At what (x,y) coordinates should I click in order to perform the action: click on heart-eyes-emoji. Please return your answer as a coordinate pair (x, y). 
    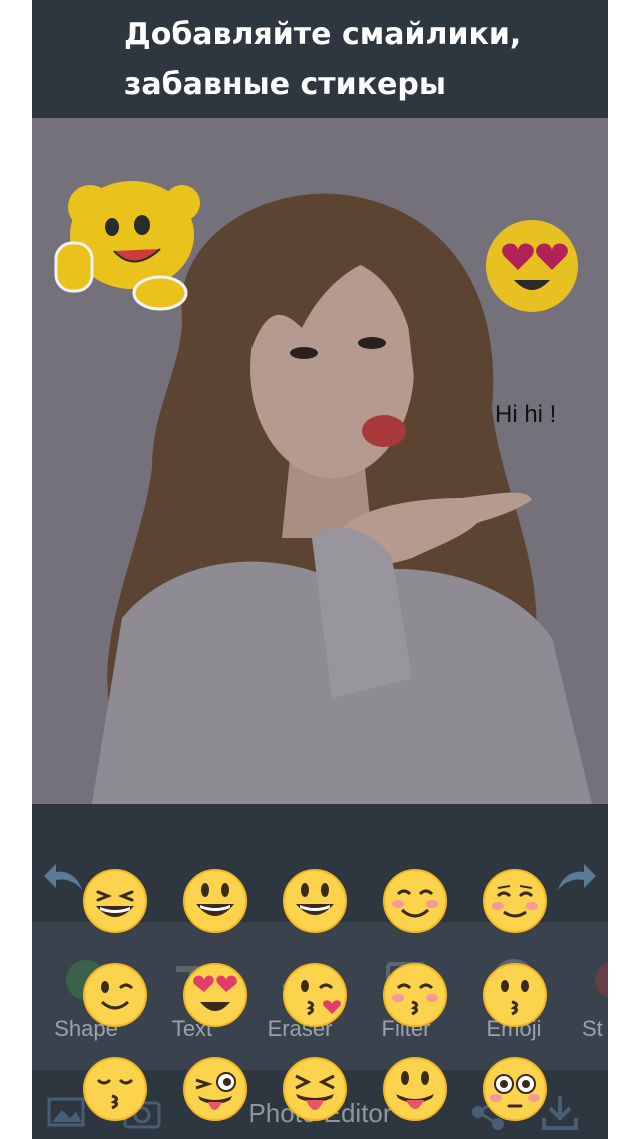
    Looking at the image, I should click on (215, 995).